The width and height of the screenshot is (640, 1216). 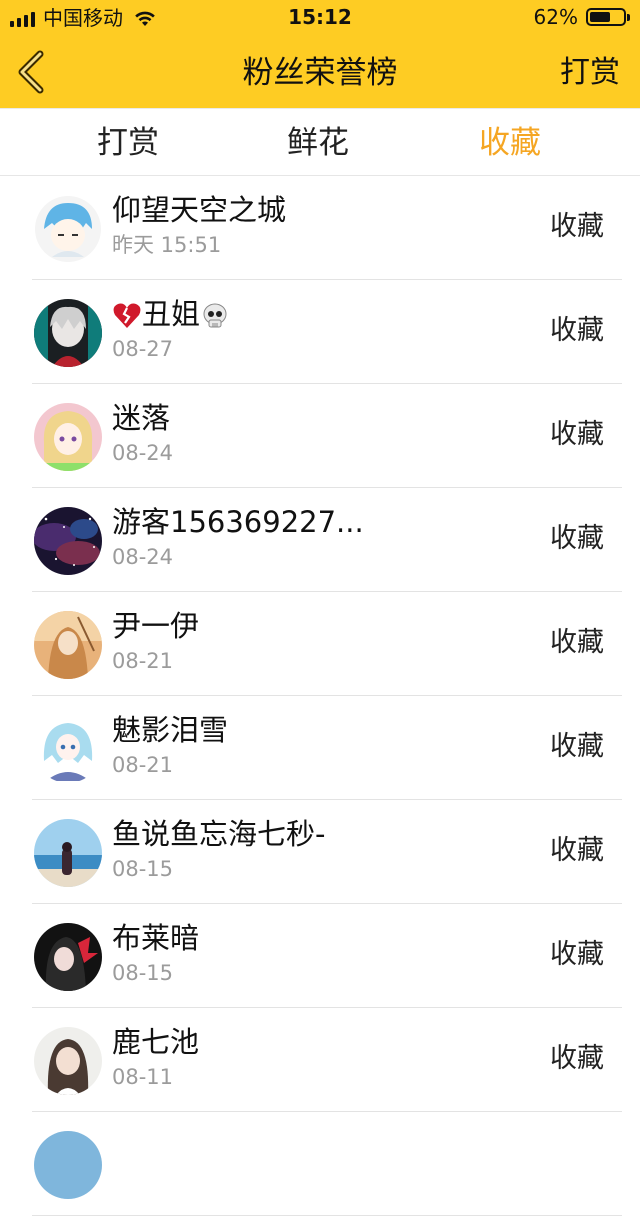 What do you see at coordinates (320, 228) in the screenshot?
I see `list-item: 仰望天空之城 昨天 15:51 收藏` at bounding box center [320, 228].